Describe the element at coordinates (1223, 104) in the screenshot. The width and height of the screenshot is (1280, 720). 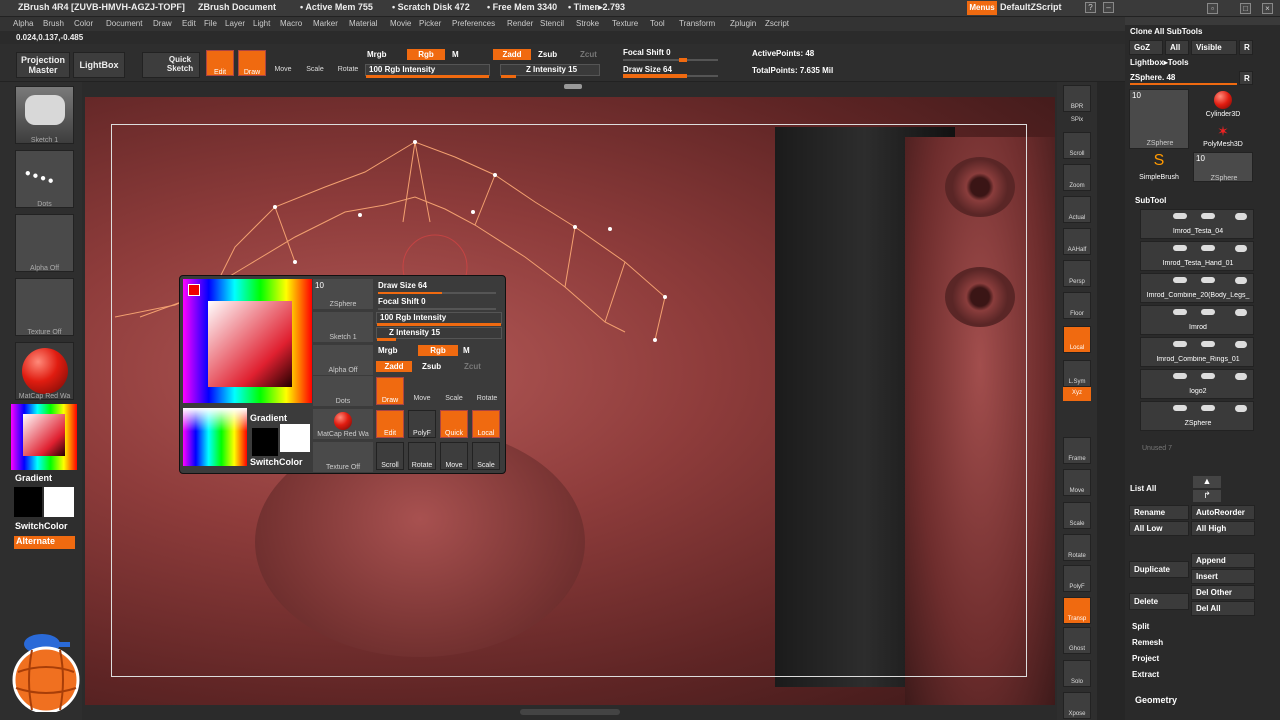
I see `tool-cylinder-thumb: Cylinder3D` at that location.